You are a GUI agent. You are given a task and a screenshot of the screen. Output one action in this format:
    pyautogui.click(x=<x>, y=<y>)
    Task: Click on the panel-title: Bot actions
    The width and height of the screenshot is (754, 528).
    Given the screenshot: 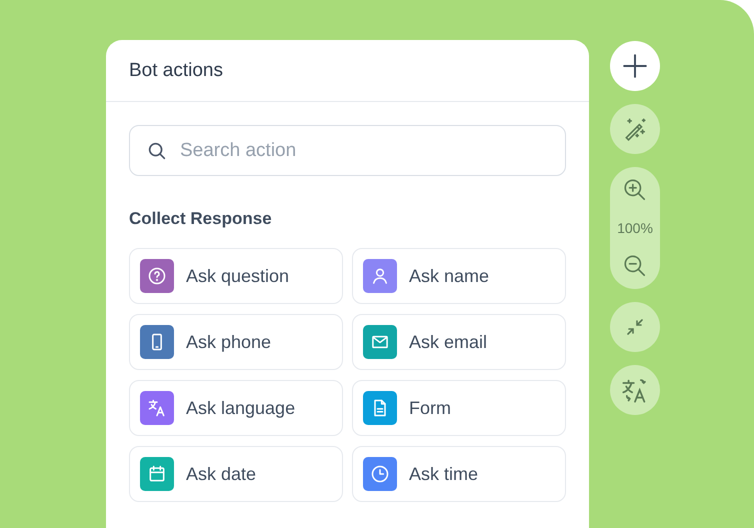 What is the action you would take?
    pyautogui.click(x=176, y=71)
    